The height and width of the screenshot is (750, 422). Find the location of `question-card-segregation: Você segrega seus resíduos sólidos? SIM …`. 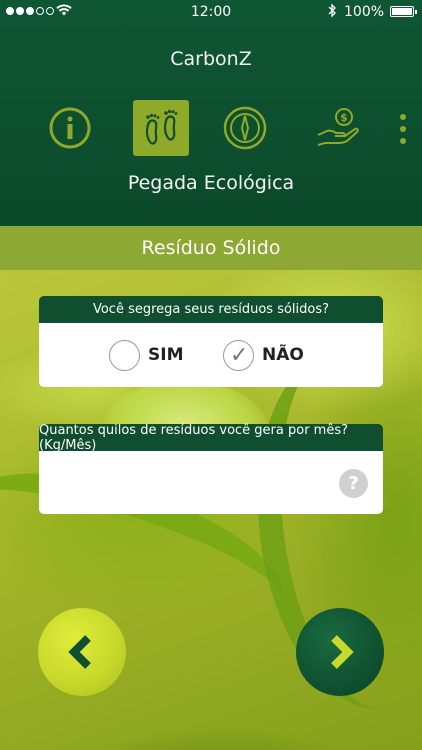

question-card-segregation: Você segrega seus resíduos sólidos? SIM … is located at coordinates (211, 341).